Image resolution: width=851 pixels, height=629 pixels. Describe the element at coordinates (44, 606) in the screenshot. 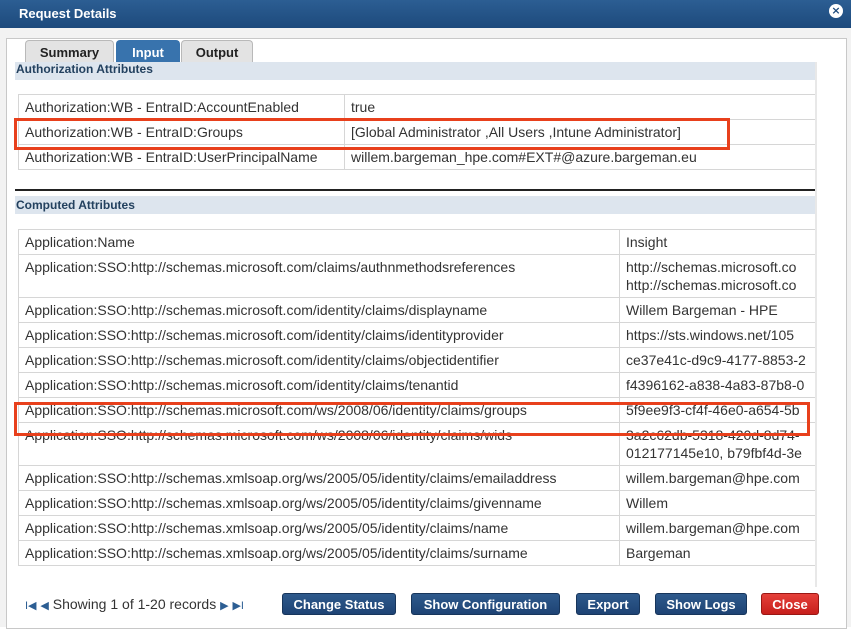

I see `prev-page-icon: ◀` at that location.